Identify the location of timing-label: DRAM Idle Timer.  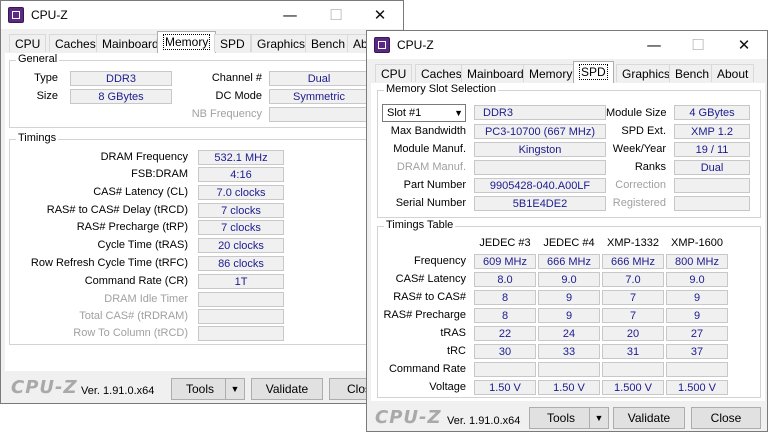
(146, 299).